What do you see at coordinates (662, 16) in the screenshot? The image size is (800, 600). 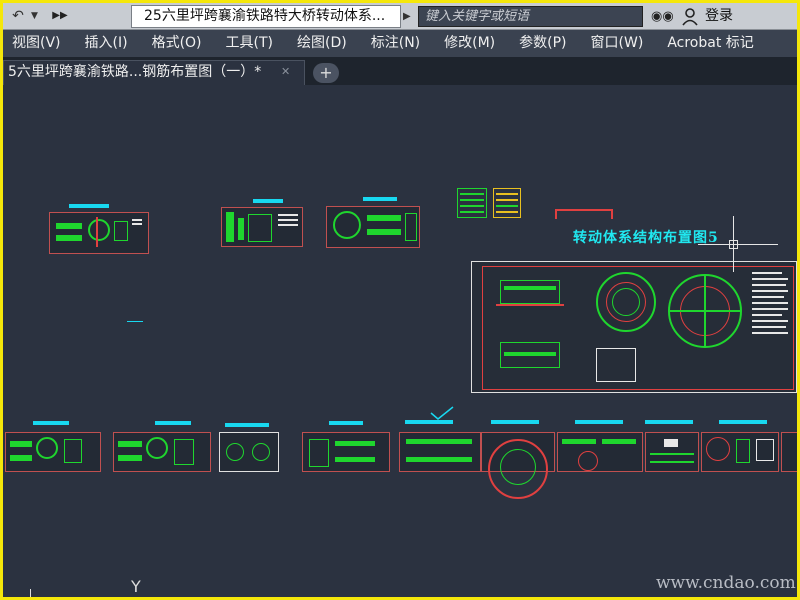 I see `binoculars-icon: ◉◉` at bounding box center [662, 16].